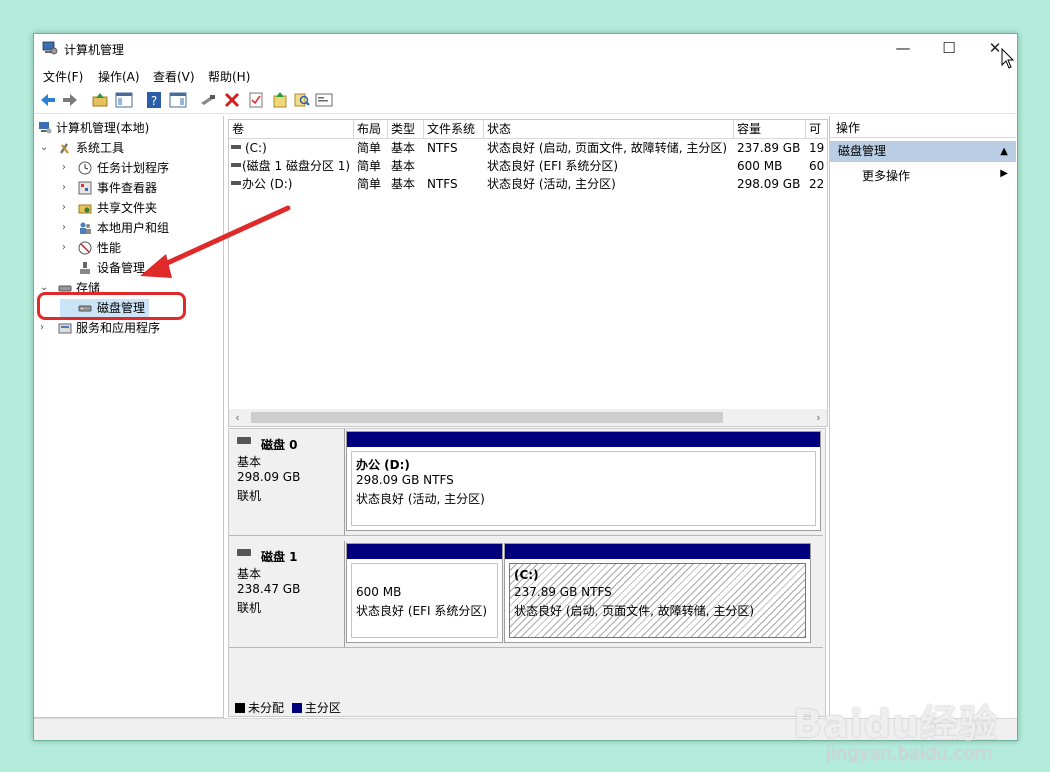 The image size is (1050, 772). What do you see at coordinates (525, 75) in the screenshot?
I see `menu-bar: 文件(F) 操作(A) 查看(V) 帮助(H)` at bounding box center [525, 75].